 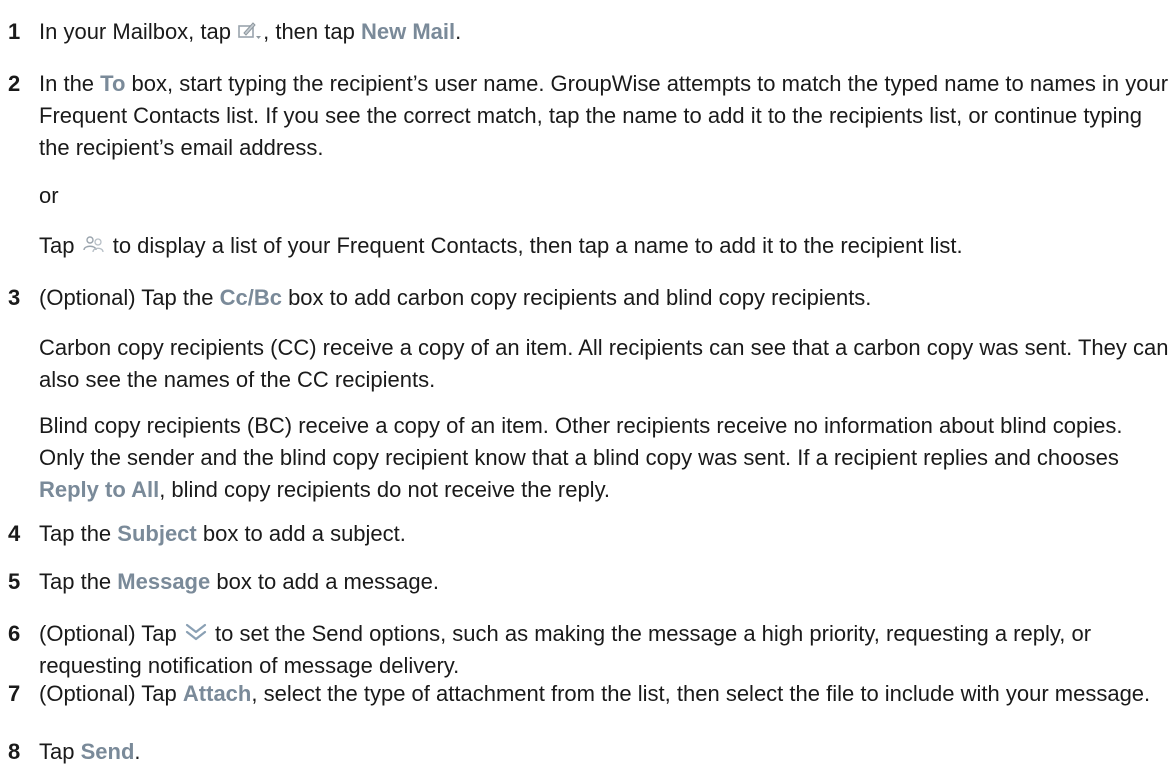 I want to click on step-text: Tap Send., so click(x=90, y=751).